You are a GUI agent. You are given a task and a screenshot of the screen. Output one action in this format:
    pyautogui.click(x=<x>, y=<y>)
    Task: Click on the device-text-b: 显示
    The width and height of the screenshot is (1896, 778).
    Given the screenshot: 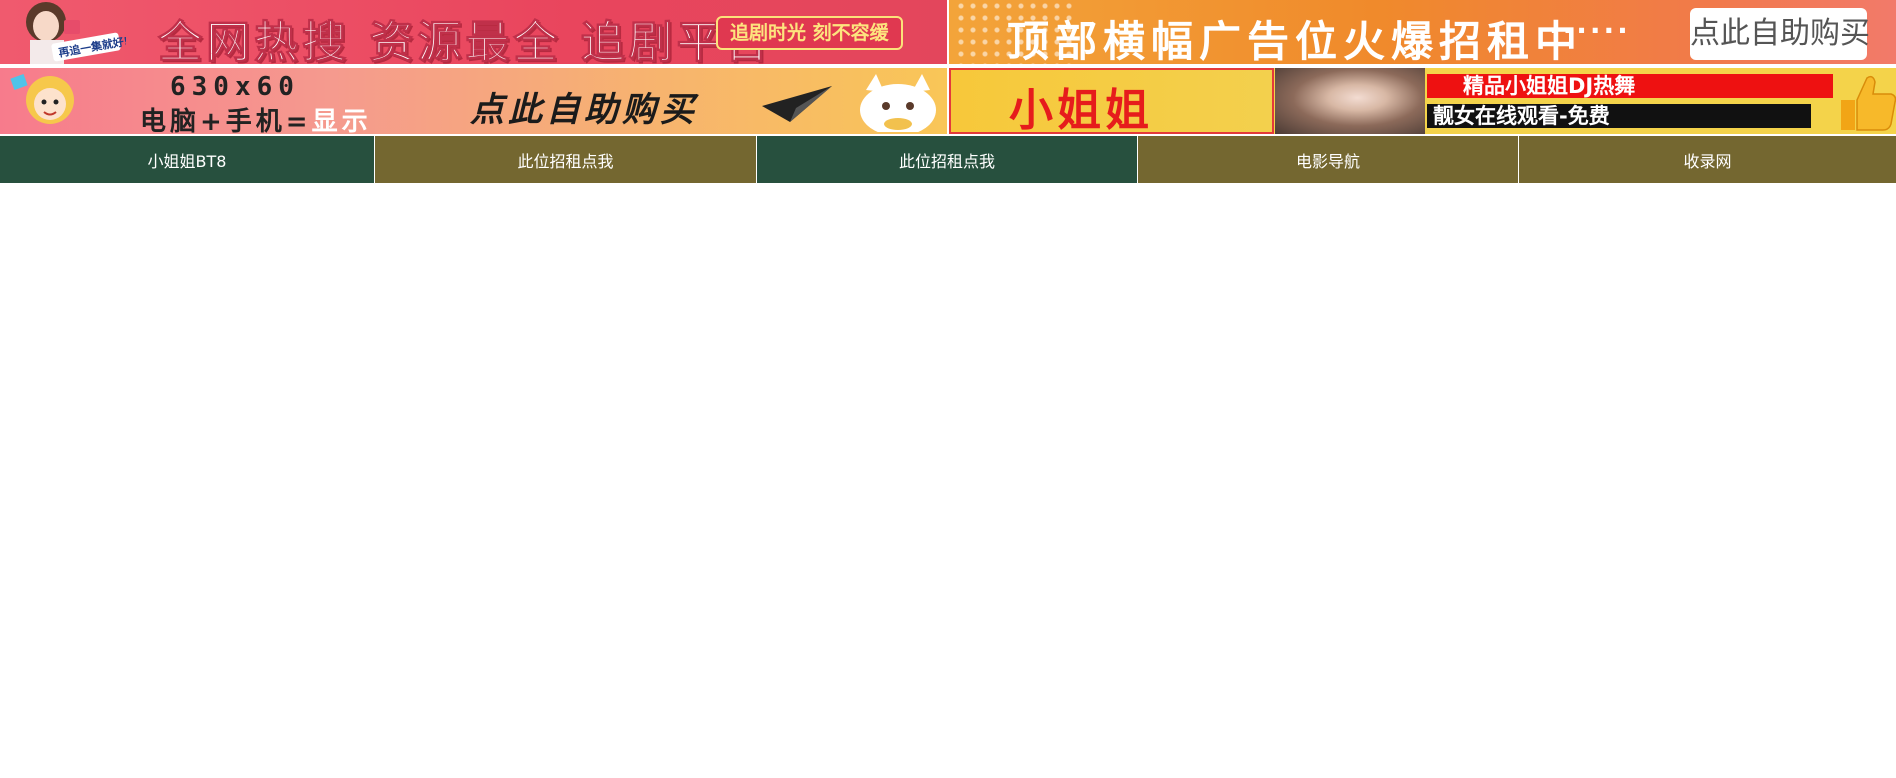 What is the action you would take?
    pyautogui.click(x=341, y=120)
    